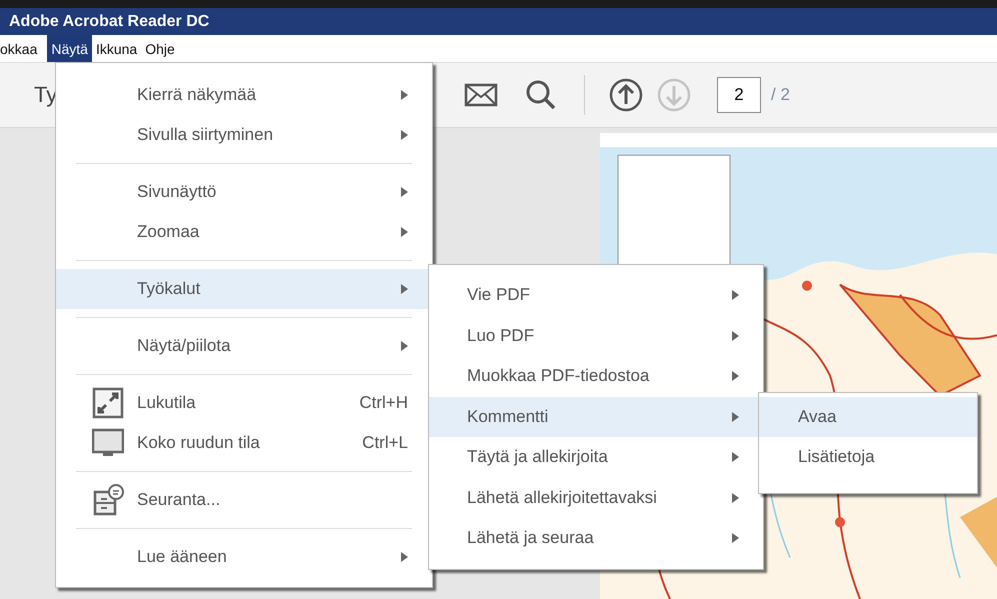 The height and width of the screenshot is (599, 997). What do you see at coordinates (596, 538) in the screenshot?
I see `menu-item: Lähetä ja seuraa` at bounding box center [596, 538].